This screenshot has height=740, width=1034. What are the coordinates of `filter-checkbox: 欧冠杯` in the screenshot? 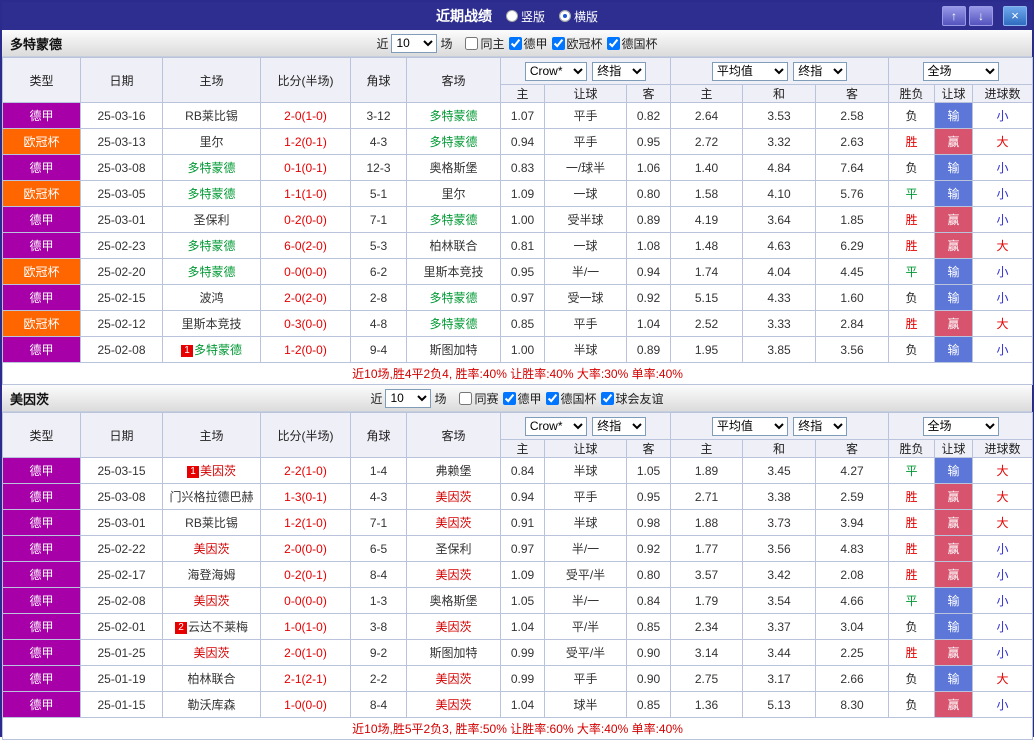 It's located at (577, 43).